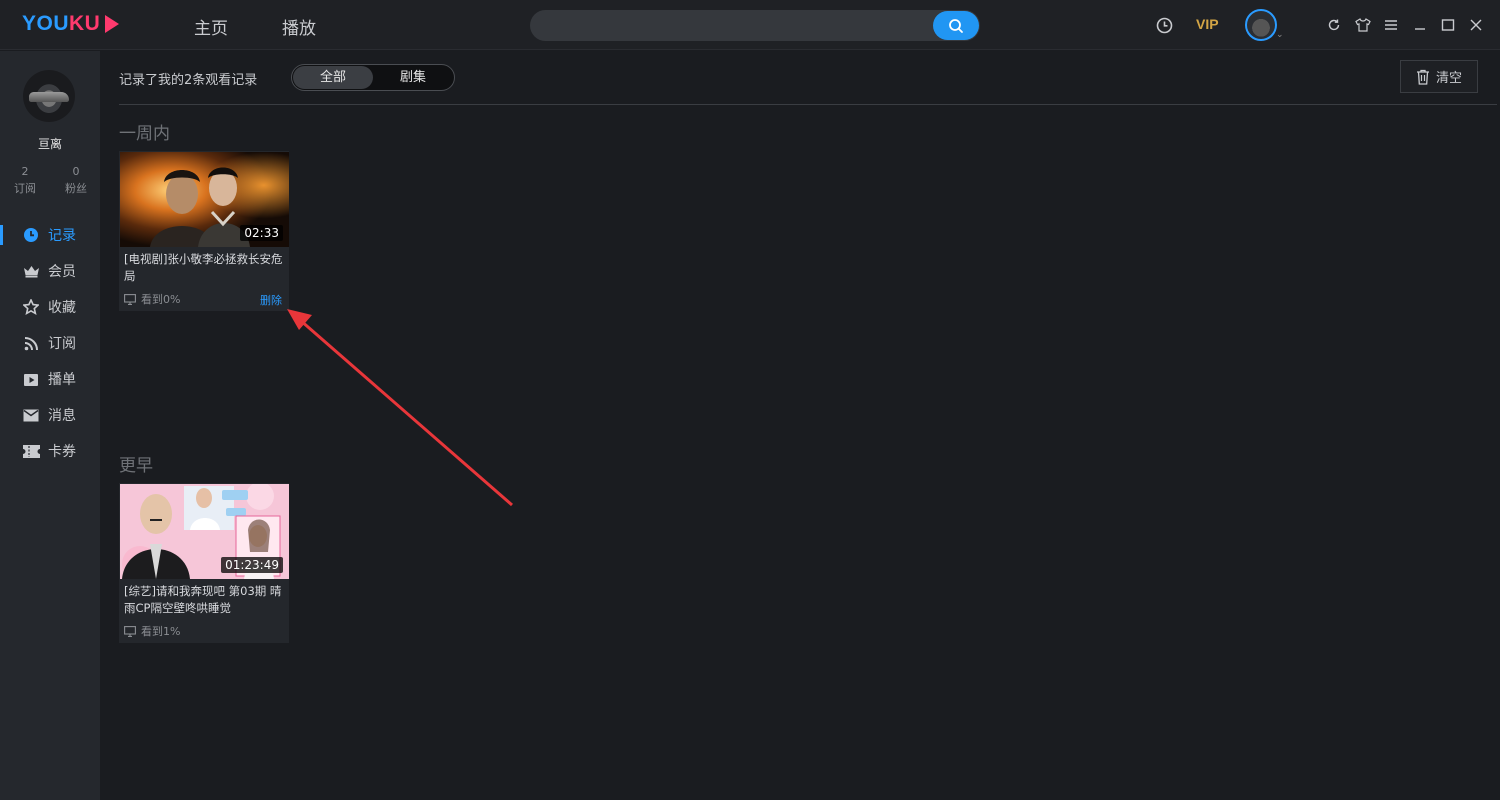  I want to click on section-title-this-week: 一周内, so click(144, 134).